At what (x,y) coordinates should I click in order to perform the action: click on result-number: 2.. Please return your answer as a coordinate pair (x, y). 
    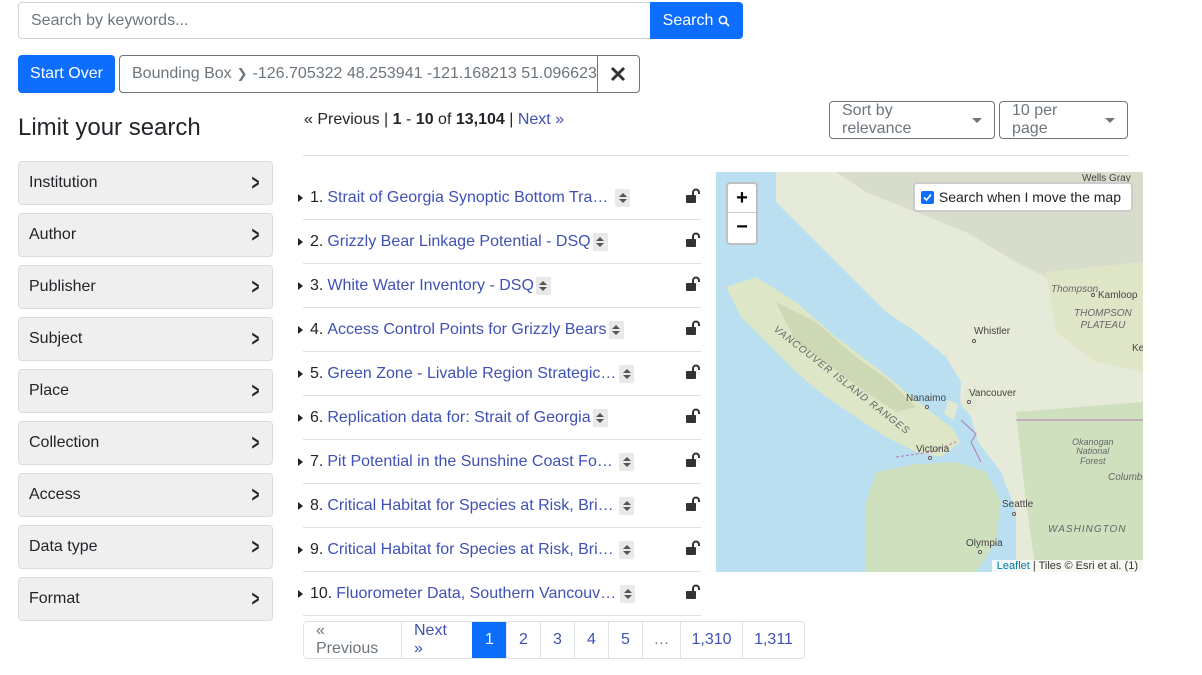
    Looking at the image, I should click on (317, 241).